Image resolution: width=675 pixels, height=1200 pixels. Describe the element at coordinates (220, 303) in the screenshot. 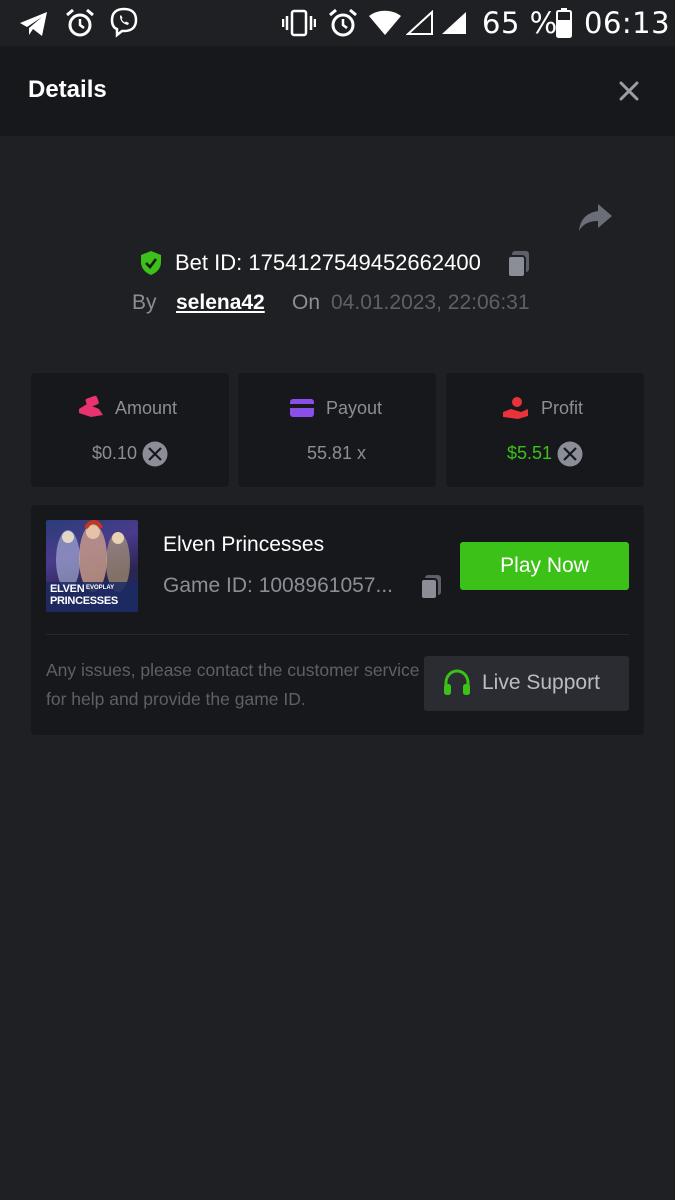

I see `username-link: selena42` at that location.